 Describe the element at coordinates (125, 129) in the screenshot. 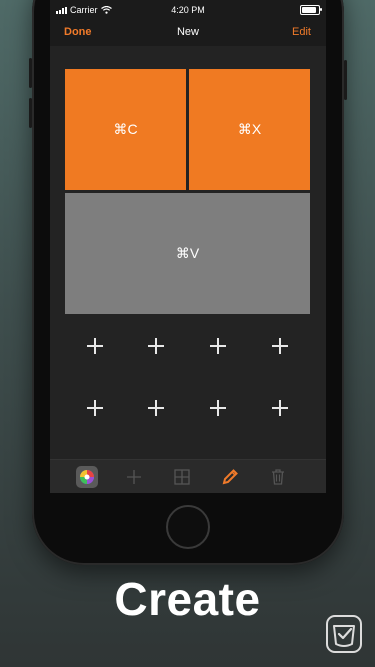

I see `copy-shortcut-key: ⌘C` at that location.